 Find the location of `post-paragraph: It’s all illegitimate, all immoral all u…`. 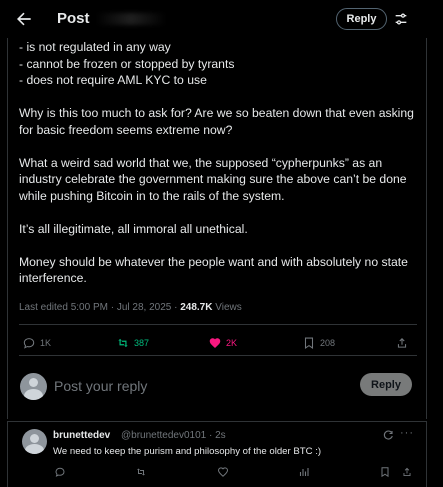

post-paragraph: It’s all illegitimate, all immoral all u… is located at coordinates (133, 228).